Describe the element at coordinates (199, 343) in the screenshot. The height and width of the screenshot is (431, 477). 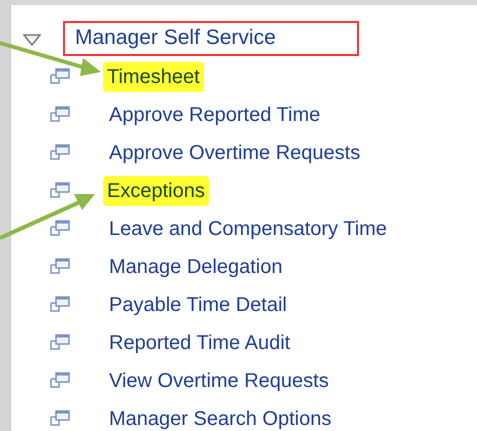
I see `menu-link: Reported Time Audit` at that location.